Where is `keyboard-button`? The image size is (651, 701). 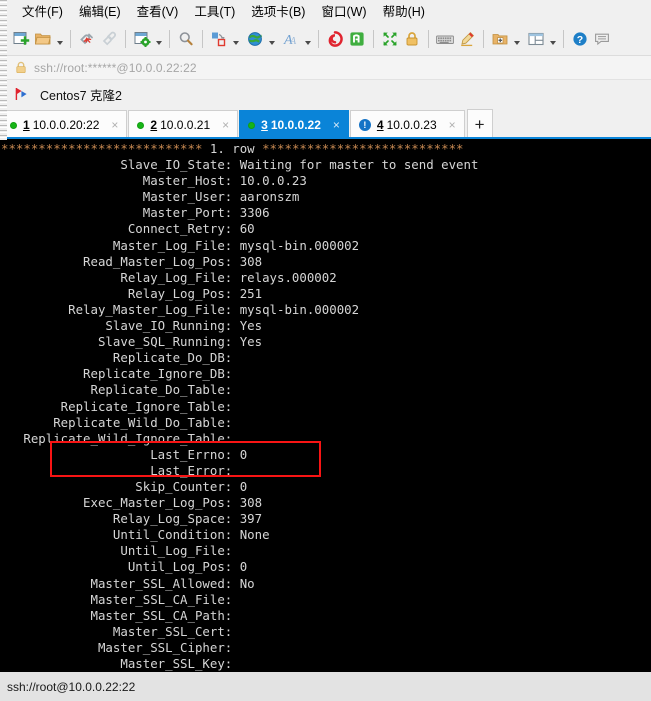
keyboard-button is located at coordinates (445, 39).